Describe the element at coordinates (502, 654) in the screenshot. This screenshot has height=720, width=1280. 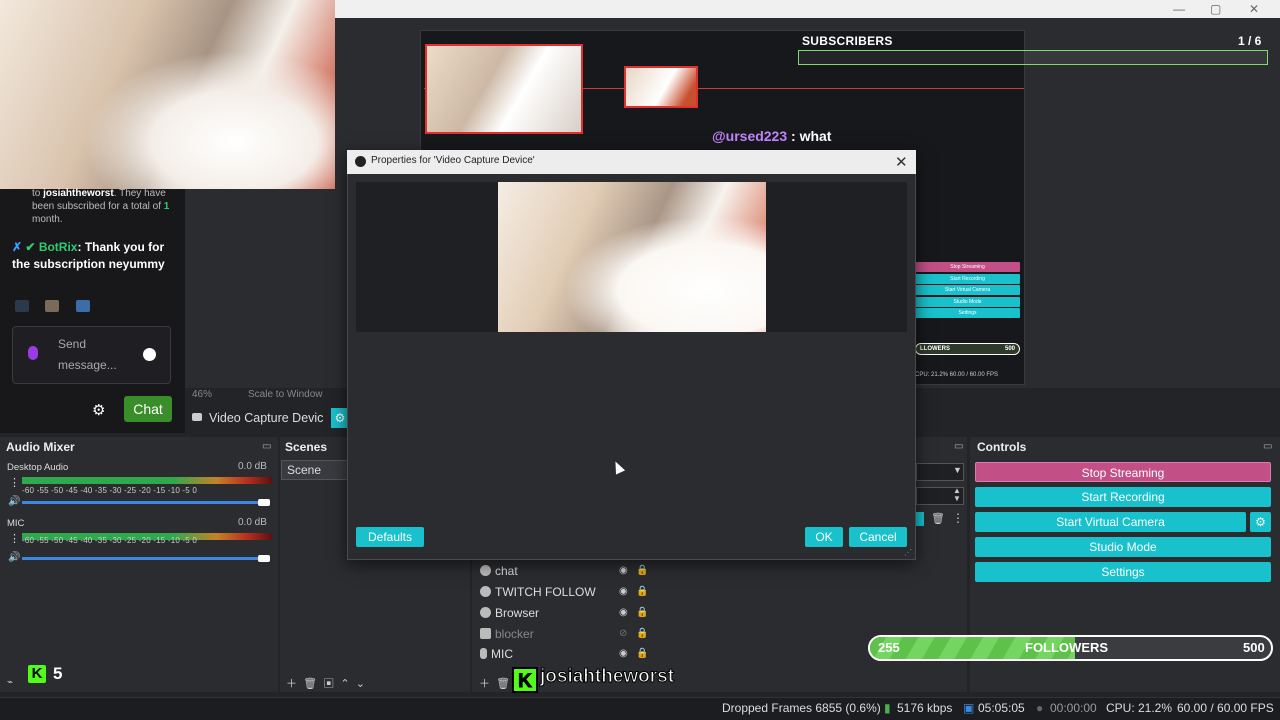
I see `source-label: MIC` at that location.